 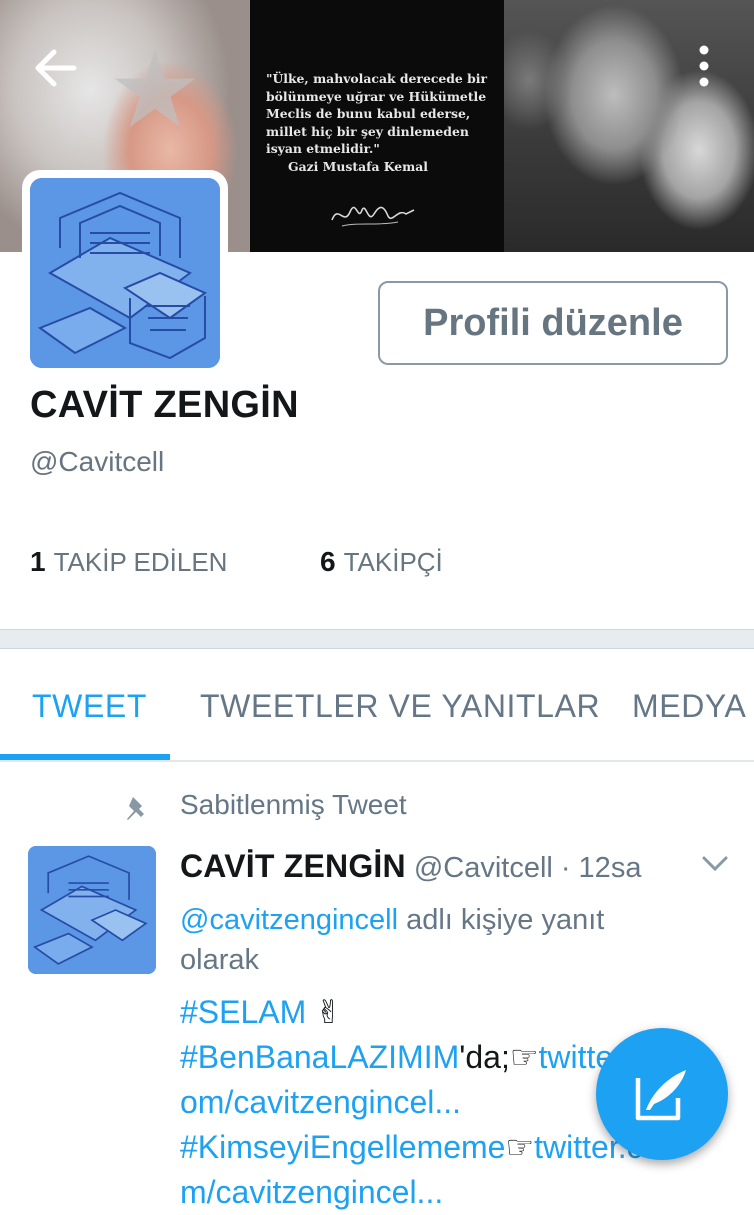 I want to click on tab-tweets-and-replies: TWEETLER VE YANITLAR, so click(x=400, y=706).